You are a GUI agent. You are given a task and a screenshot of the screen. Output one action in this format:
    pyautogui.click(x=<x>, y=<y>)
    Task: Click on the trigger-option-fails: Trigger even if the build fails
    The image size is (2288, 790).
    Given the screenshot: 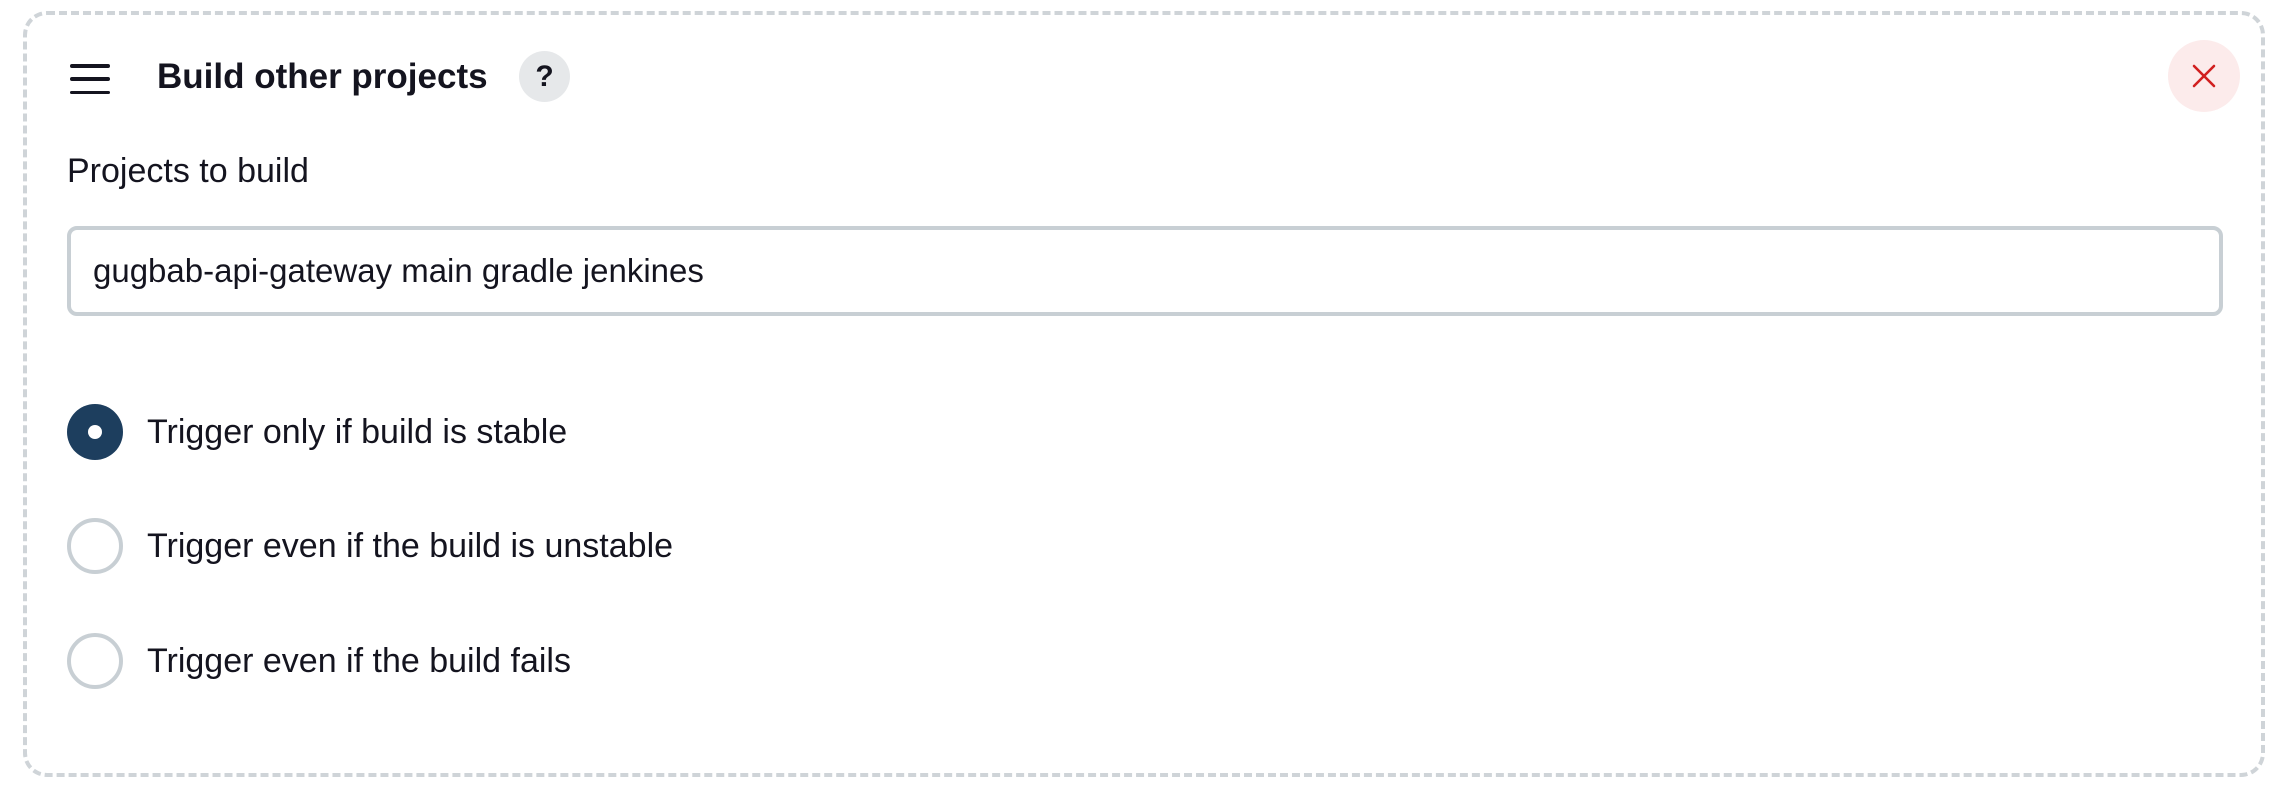 What is the action you would take?
    pyautogui.click(x=319, y=661)
    